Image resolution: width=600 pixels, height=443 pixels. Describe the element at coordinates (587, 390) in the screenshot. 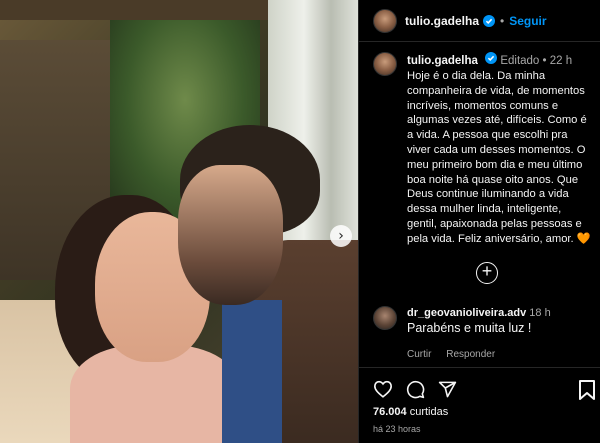

I see `bookmark-icon` at that location.